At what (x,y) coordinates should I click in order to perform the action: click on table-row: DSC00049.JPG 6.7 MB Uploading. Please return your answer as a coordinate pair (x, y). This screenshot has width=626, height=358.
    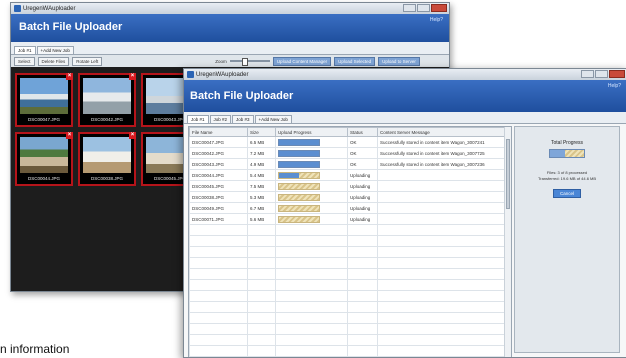
    Looking at the image, I should click on (350, 208).